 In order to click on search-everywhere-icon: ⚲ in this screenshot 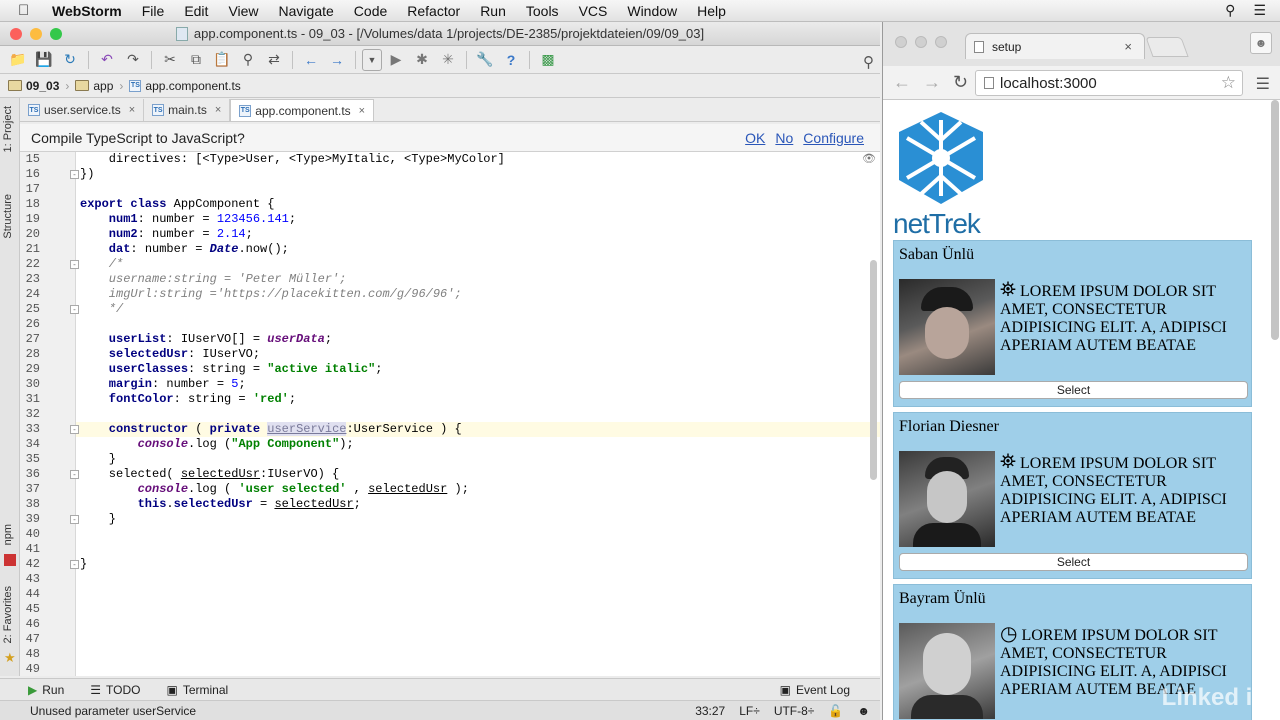, I will do `click(868, 62)`.